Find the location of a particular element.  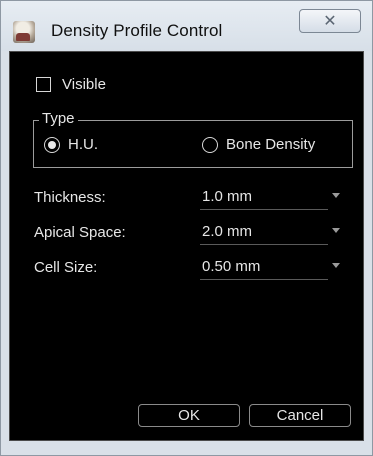

apical-space-dropdown: 2.0 mm is located at coordinates (270, 234).